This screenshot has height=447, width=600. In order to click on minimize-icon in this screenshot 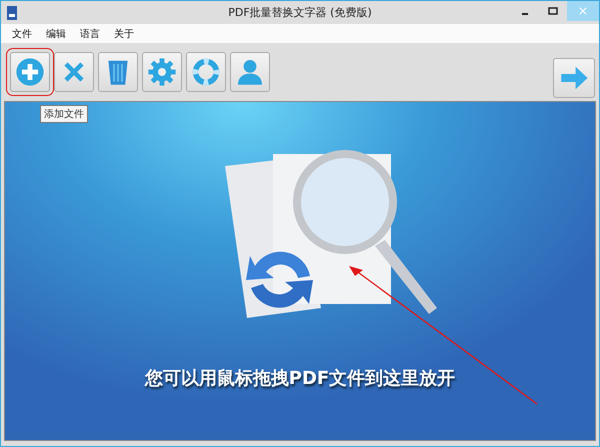, I will do `click(525, 14)`.